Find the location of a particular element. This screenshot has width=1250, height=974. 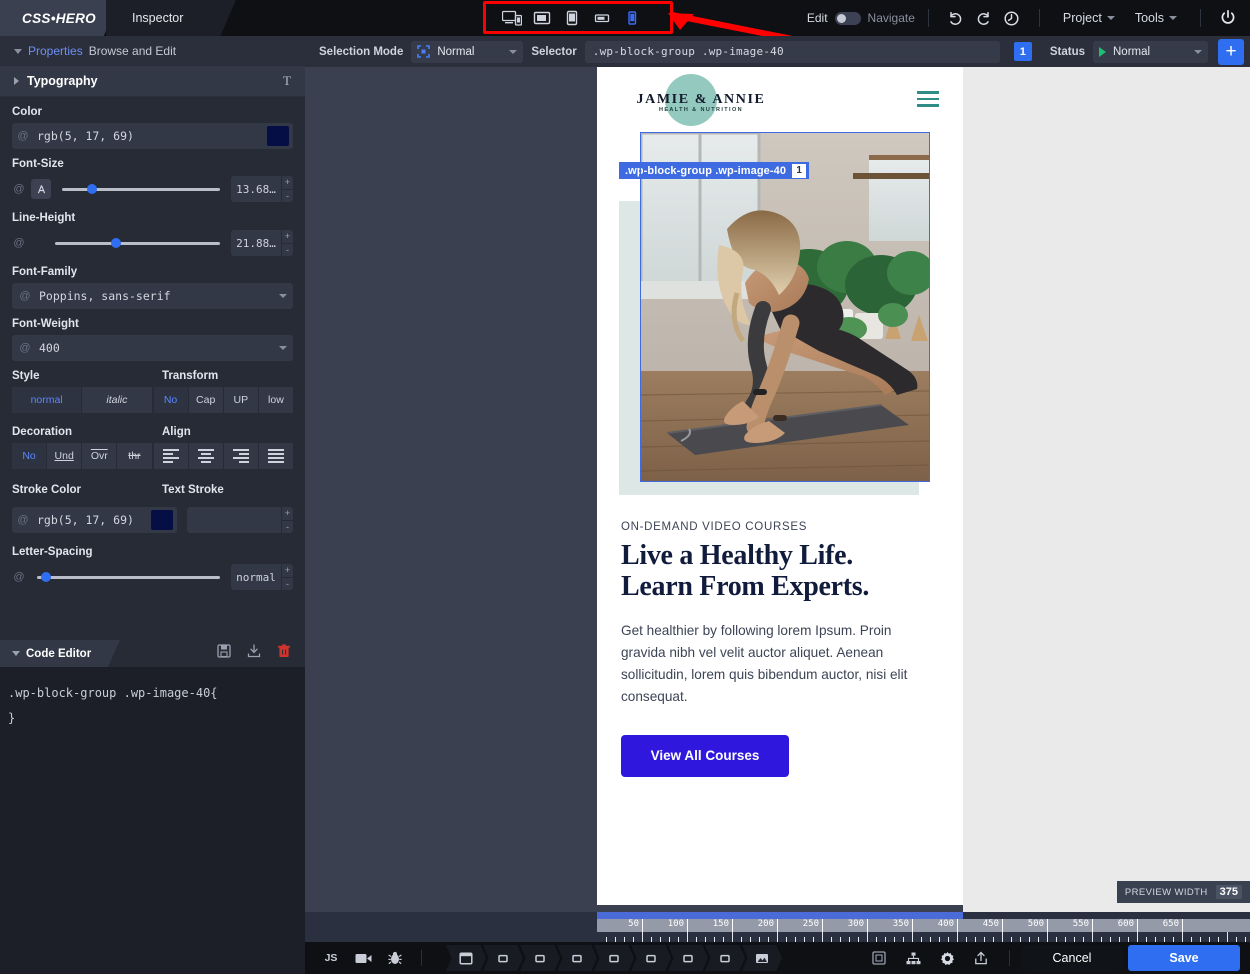

site-menu-button is located at coordinates (928, 101).